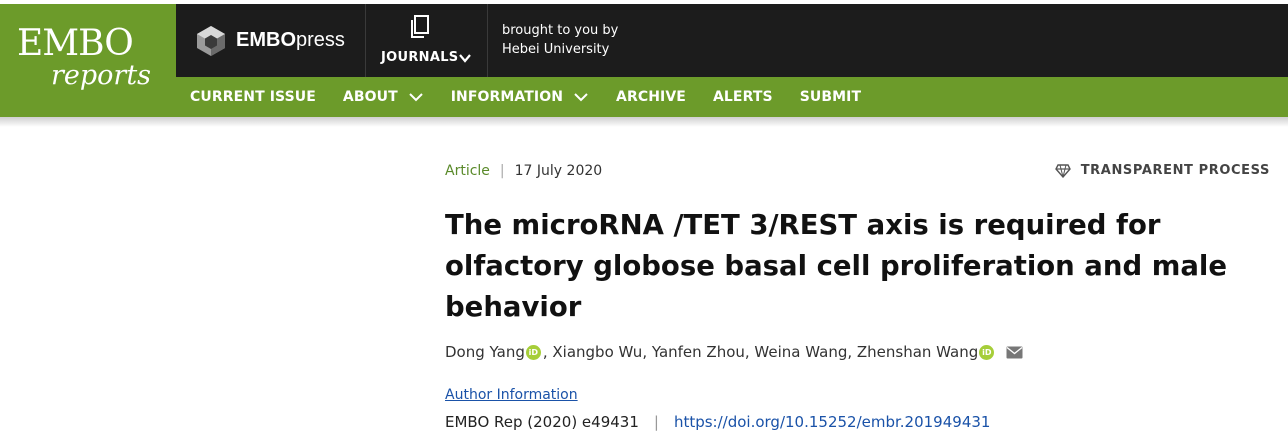  I want to click on embo-press-cube-icon, so click(211, 40).